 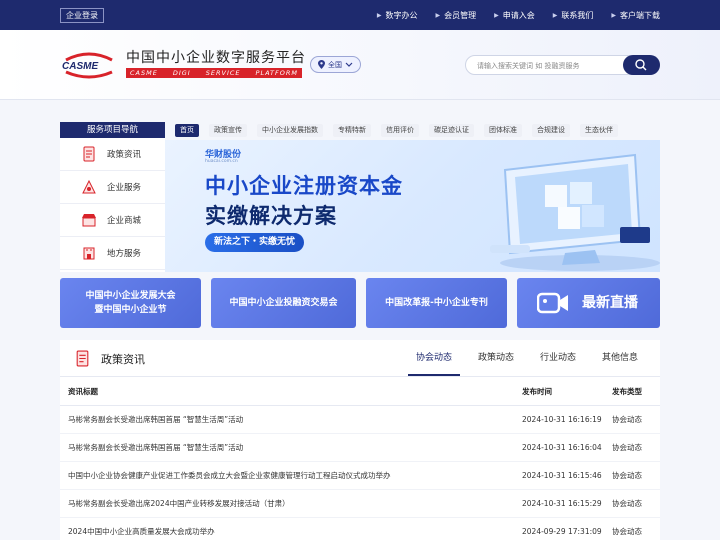 What do you see at coordinates (82, 15) in the screenshot?
I see `enterprise-login-button: 企业登录` at bounding box center [82, 15].